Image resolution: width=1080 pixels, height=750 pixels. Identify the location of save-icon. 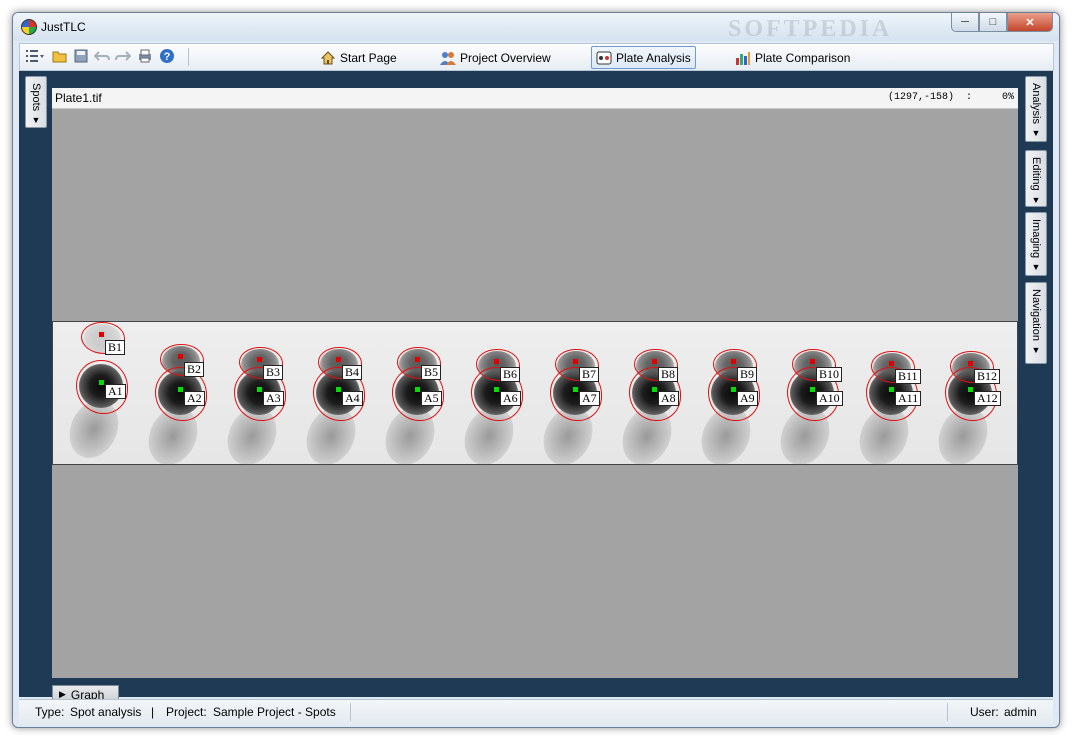
(81, 56).